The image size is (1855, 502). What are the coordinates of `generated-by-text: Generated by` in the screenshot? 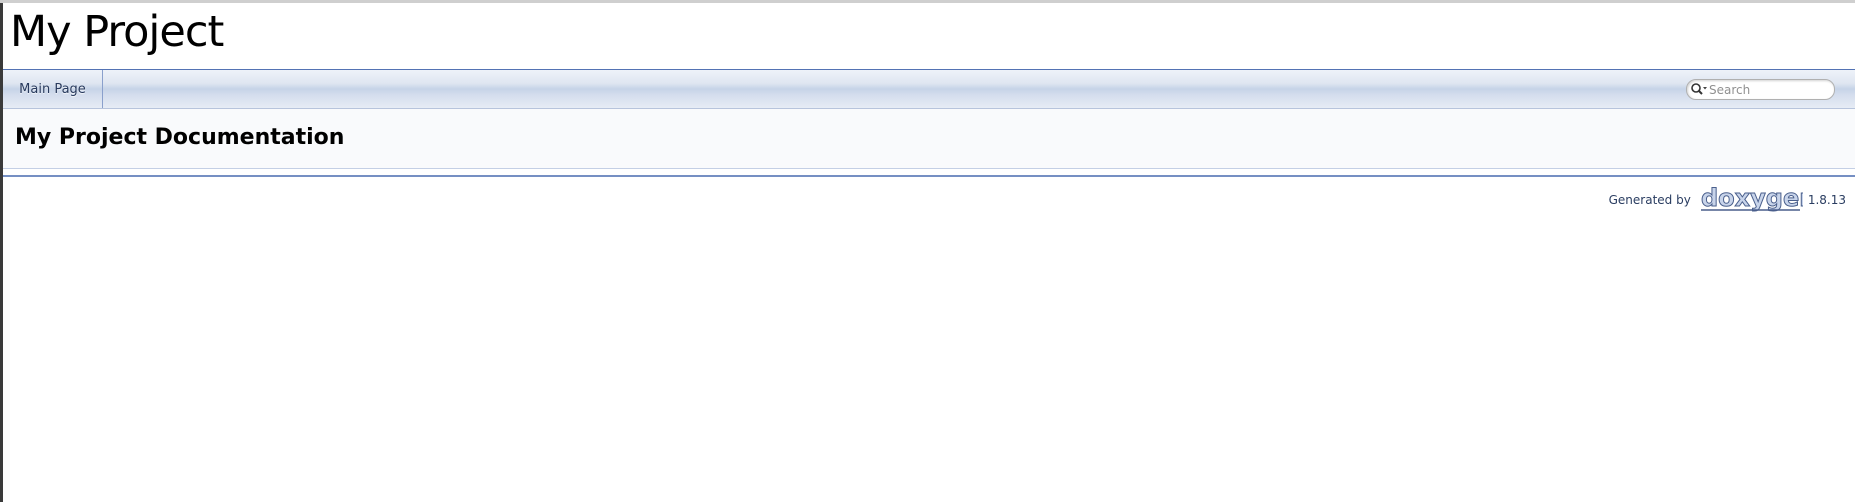 It's located at (1649, 200).